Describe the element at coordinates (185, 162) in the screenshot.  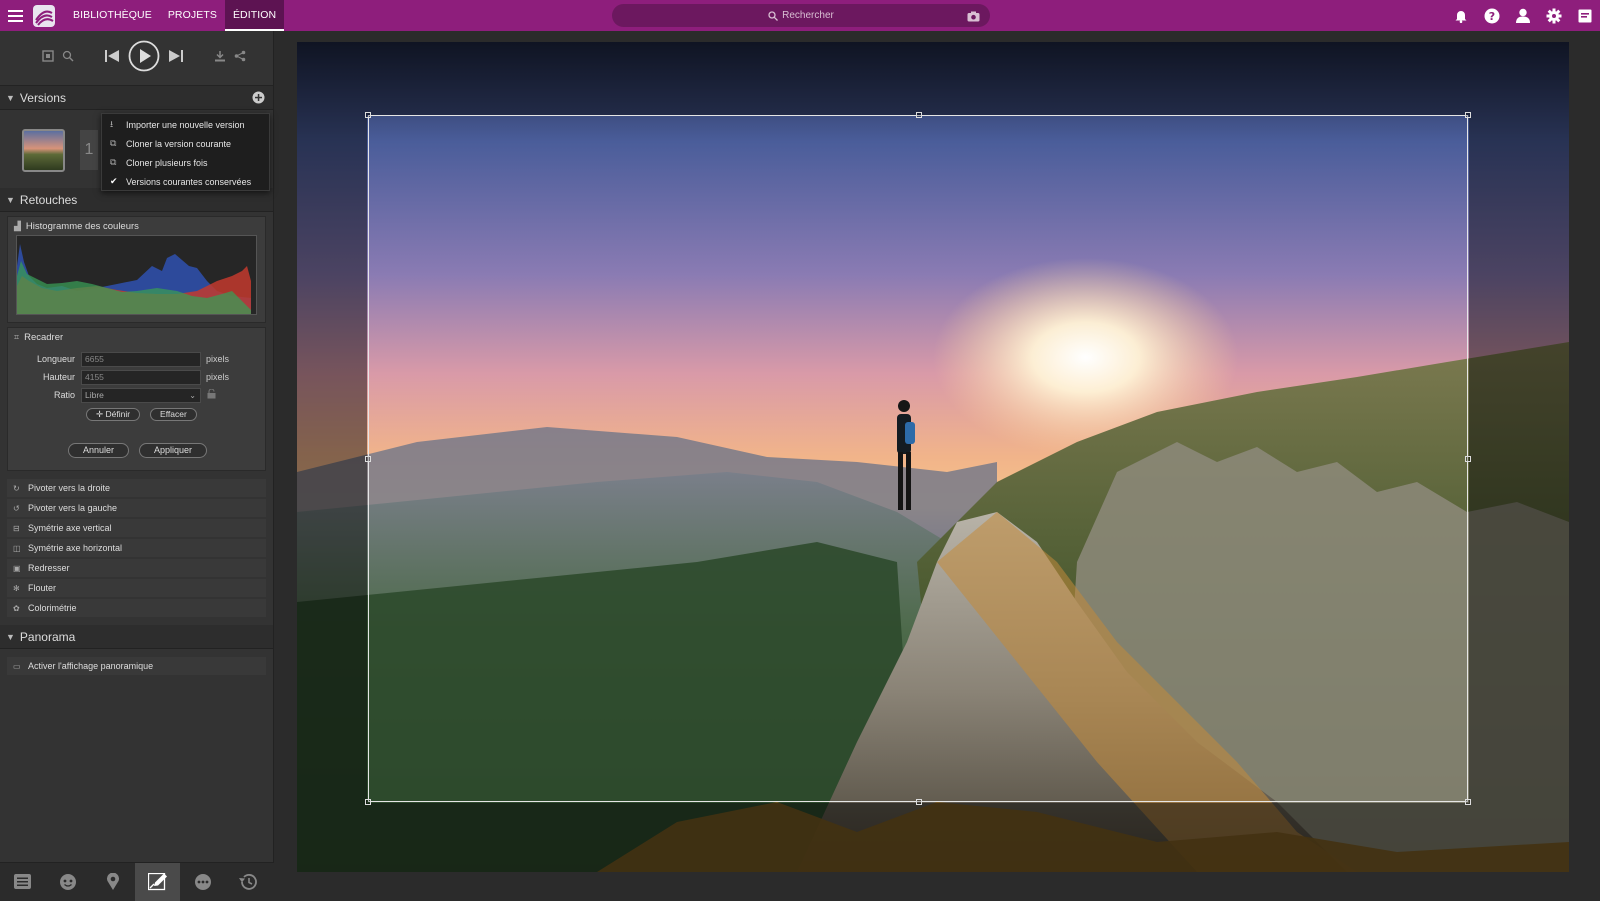
I see `menu-clone-multiple: ⧉ Cloner plusieurs fois` at that location.